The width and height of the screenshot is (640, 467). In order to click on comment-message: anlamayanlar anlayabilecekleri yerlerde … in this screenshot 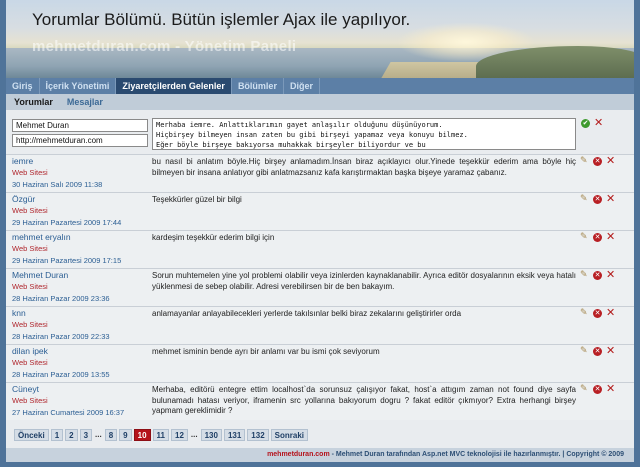, I will do `click(307, 313)`.